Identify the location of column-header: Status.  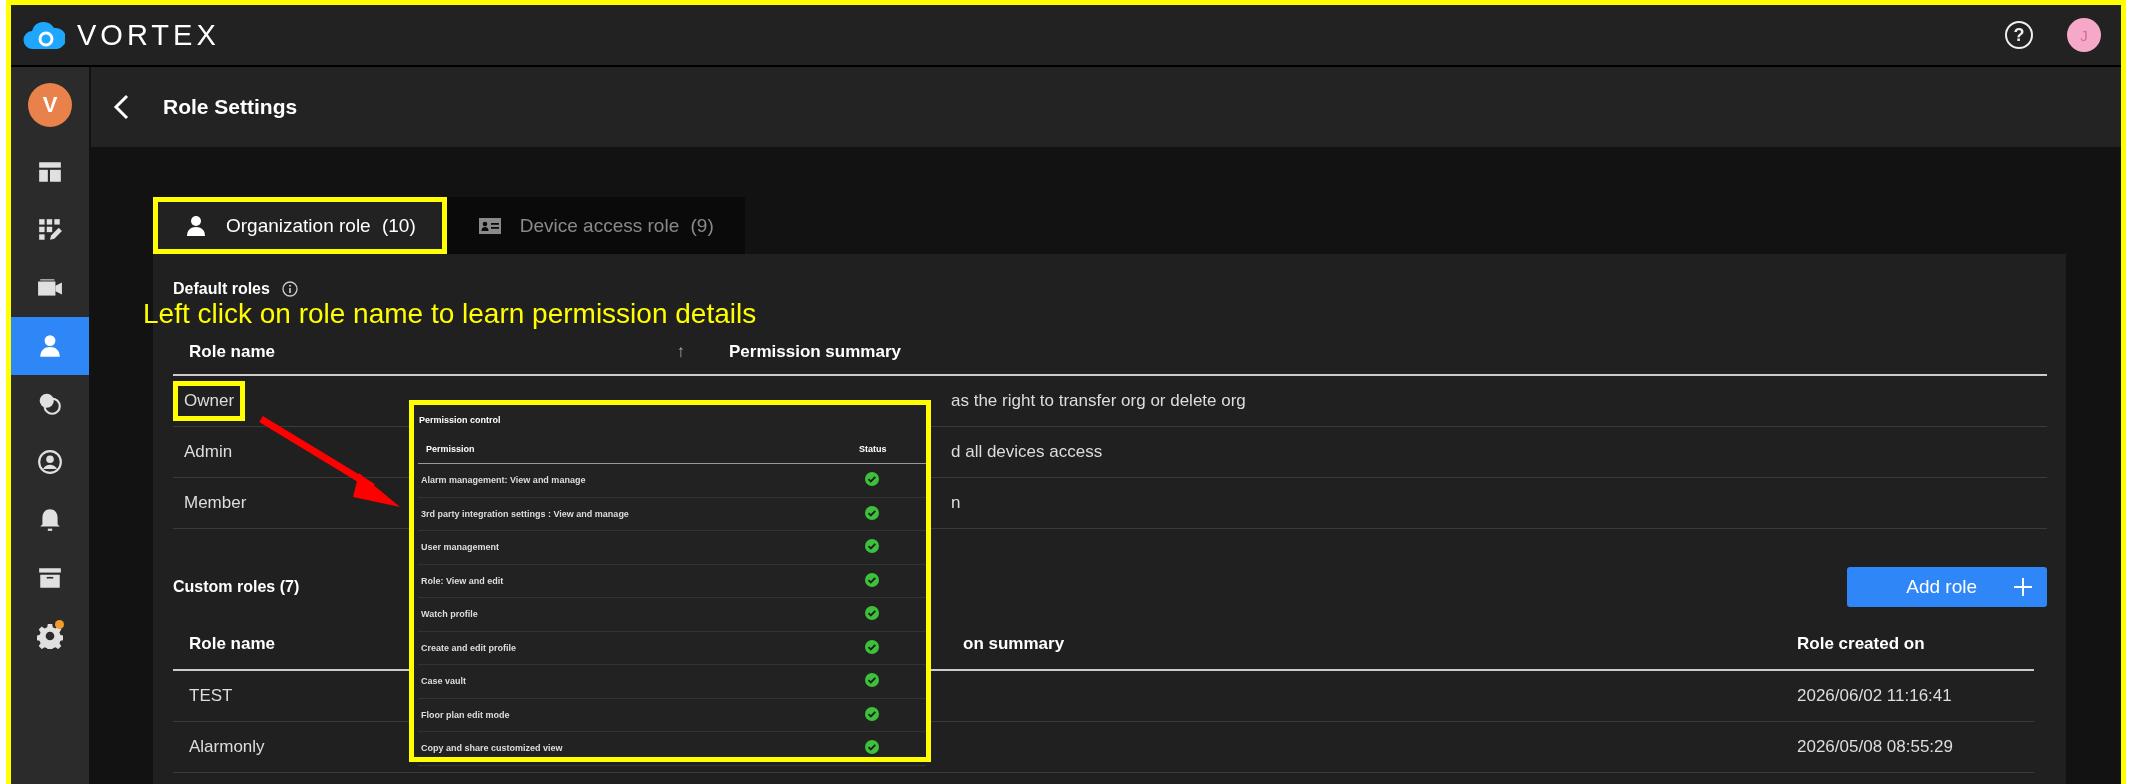
(873, 449).